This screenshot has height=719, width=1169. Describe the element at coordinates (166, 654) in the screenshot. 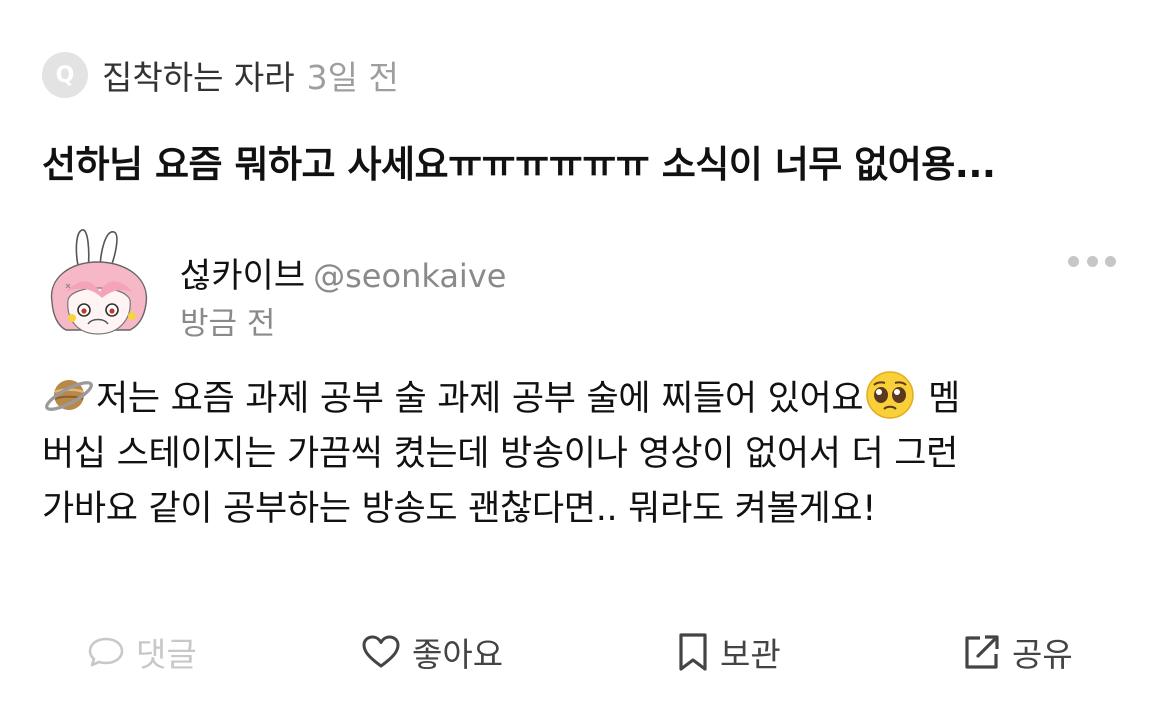

I see `comment-label: 댓글` at that location.